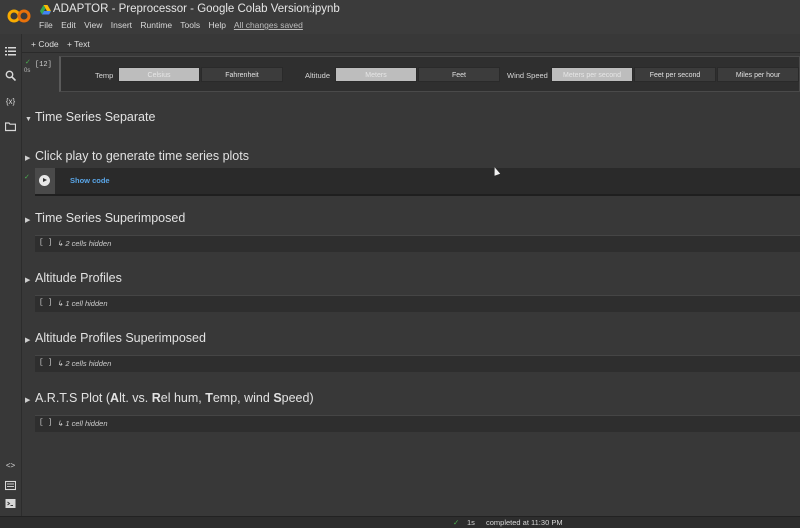 Image resolution: width=800 pixels, height=528 pixels. What do you see at coordinates (471, 522) in the screenshot?
I see `status-duration: 1s` at bounding box center [471, 522].